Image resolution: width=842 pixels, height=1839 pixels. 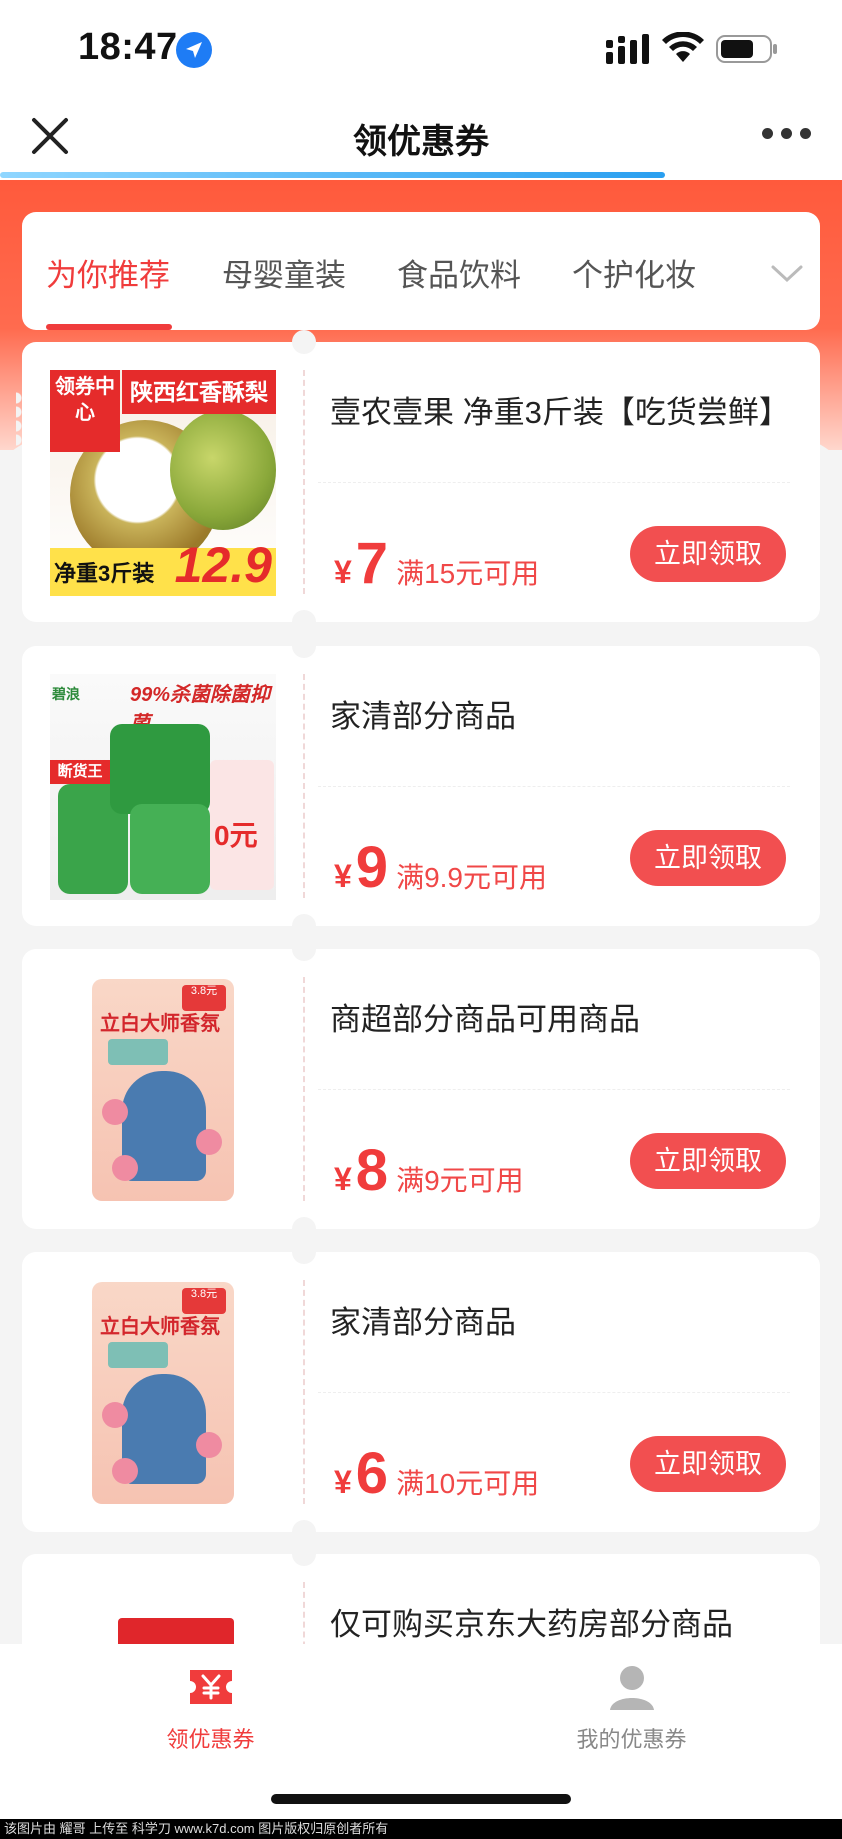 What do you see at coordinates (746, 49) in the screenshot?
I see `battery-icon` at bounding box center [746, 49].